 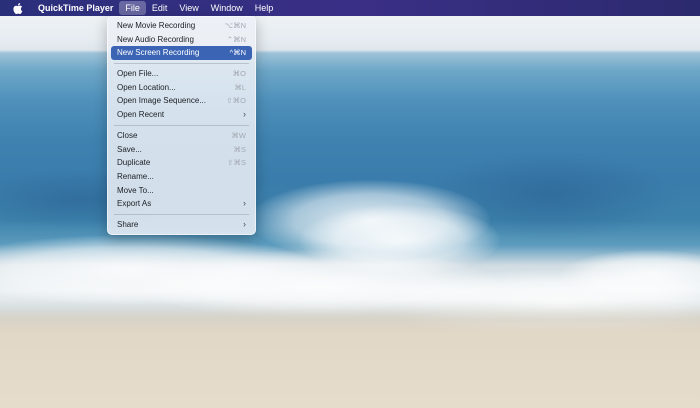 What do you see at coordinates (181, 136) in the screenshot?
I see `menu-item-close: Close ⌘W` at bounding box center [181, 136].